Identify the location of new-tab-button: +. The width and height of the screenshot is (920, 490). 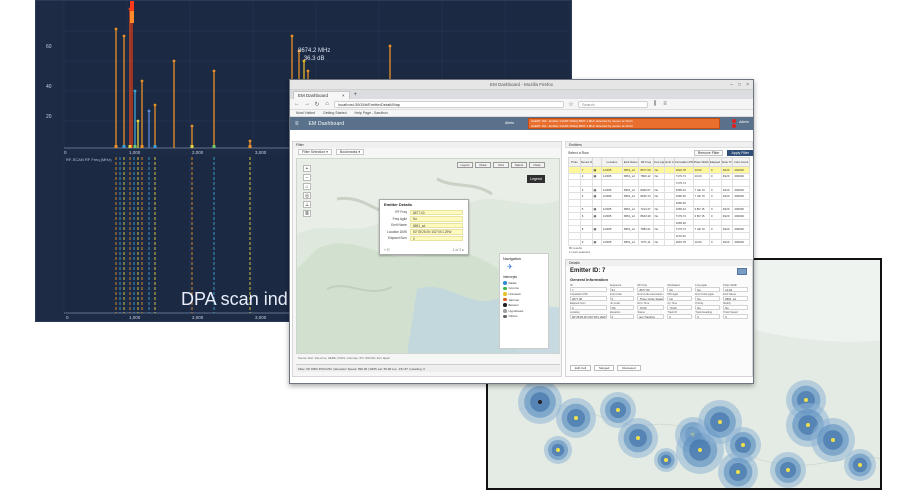
(356, 95).